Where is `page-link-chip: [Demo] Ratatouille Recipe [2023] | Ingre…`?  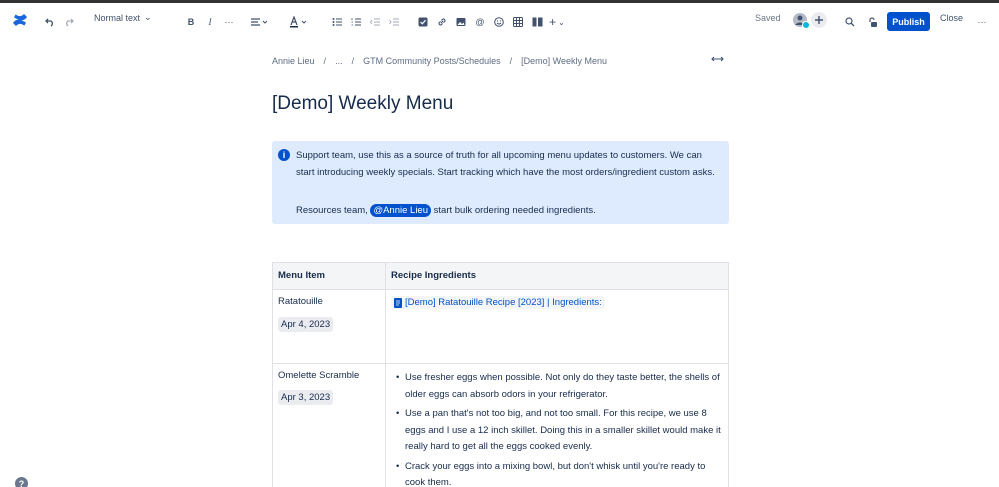 page-link-chip: [Demo] Ratatouille Recipe [2023] | Ingre… is located at coordinates (498, 302).